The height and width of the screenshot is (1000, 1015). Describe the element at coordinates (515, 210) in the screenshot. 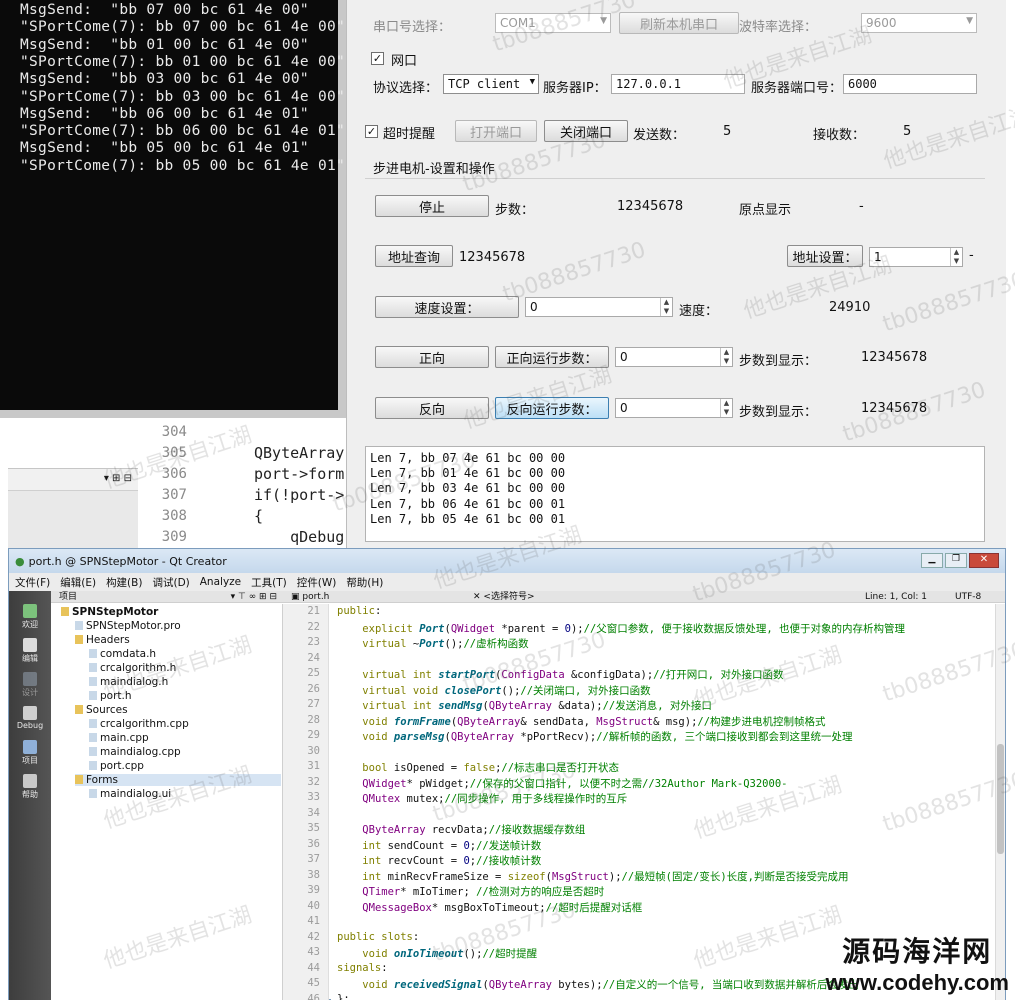

I see `steps-label: 步数：` at that location.